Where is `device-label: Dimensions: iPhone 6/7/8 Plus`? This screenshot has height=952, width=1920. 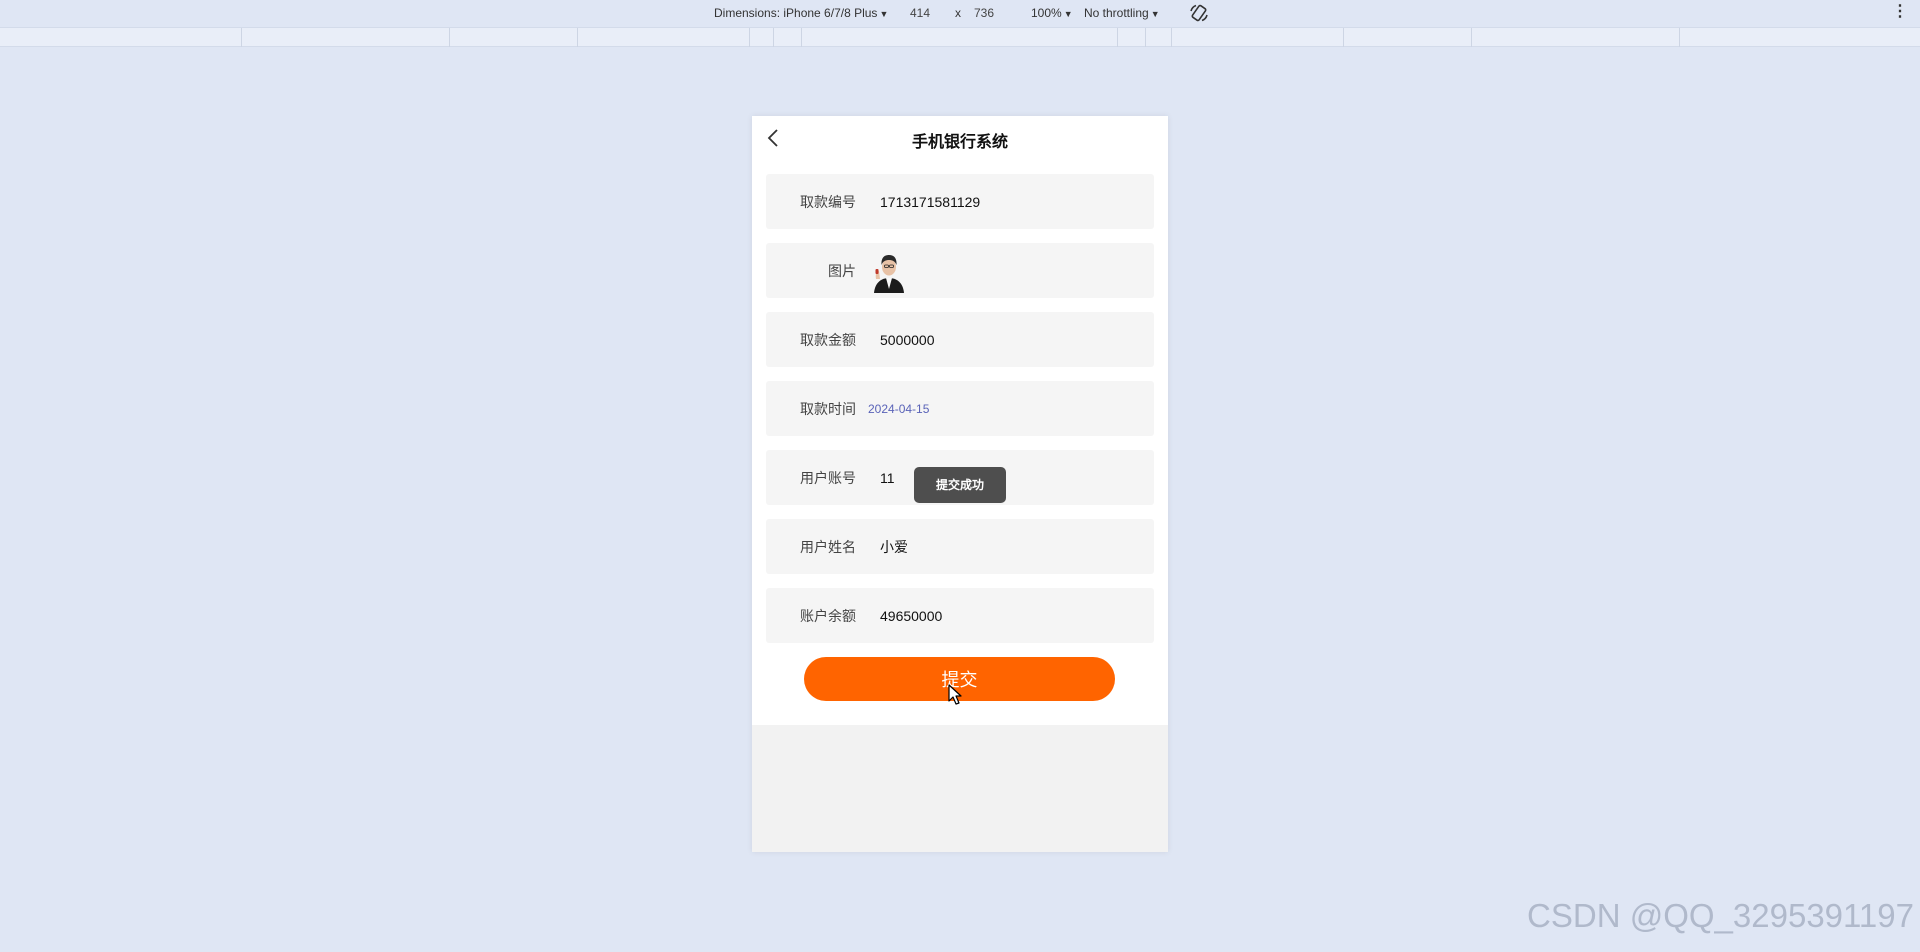 device-label: Dimensions: iPhone 6/7/8 Plus is located at coordinates (796, 13).